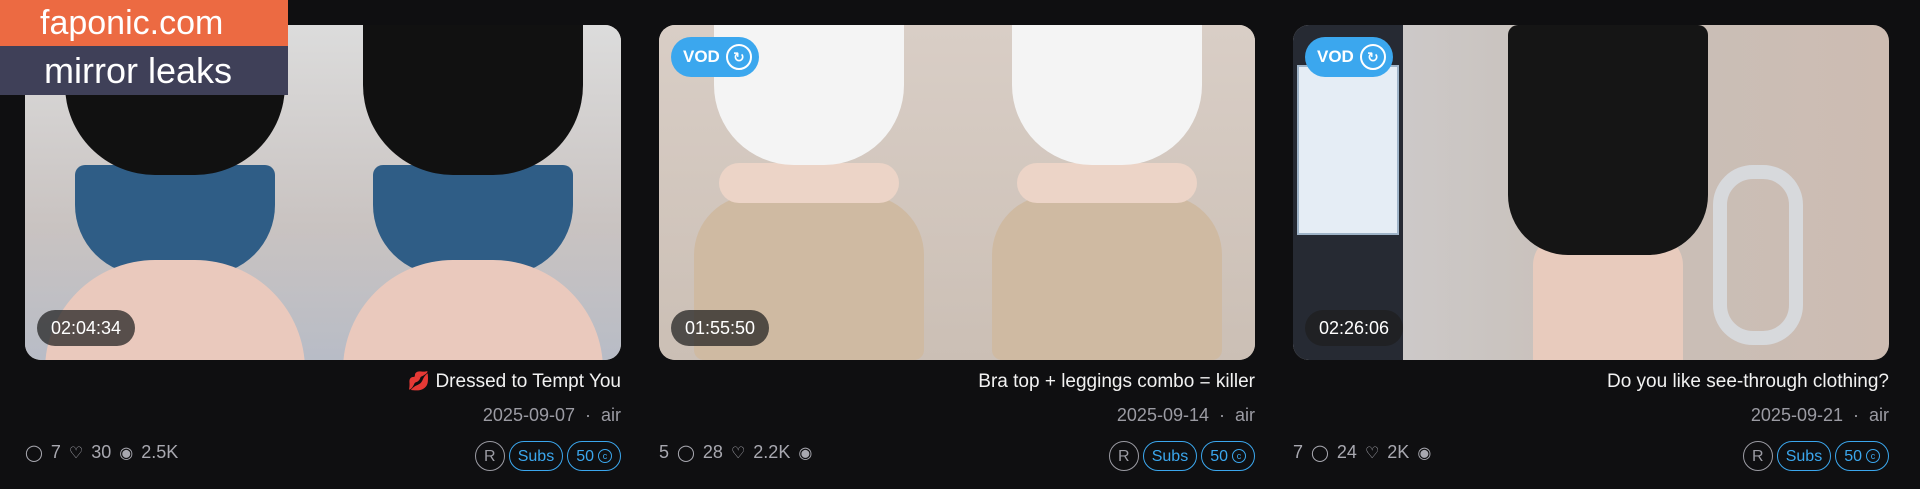 The image size is (1920, 489). I want to click on like-count: 24, so click(1346, 452).